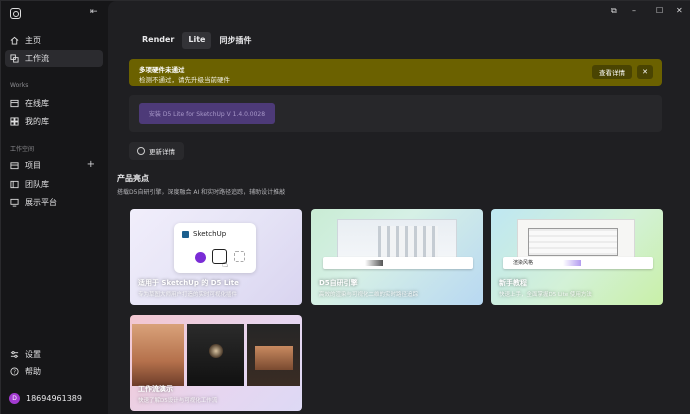  What do you see at coordinates (14, 398) in the screenshot?
I see `avatar: D` at bounding box center [14, 398].